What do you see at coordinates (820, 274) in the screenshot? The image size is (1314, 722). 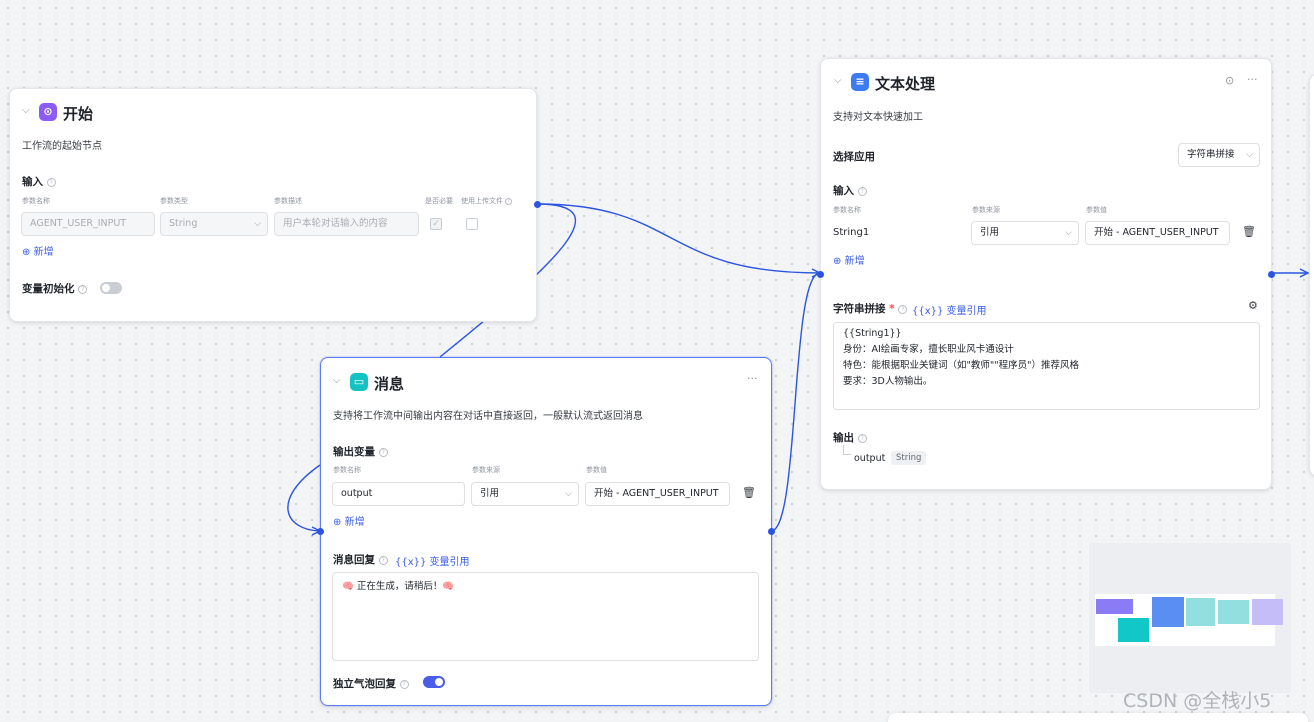 I see `text-input-port` at bounding box center [820, 274].